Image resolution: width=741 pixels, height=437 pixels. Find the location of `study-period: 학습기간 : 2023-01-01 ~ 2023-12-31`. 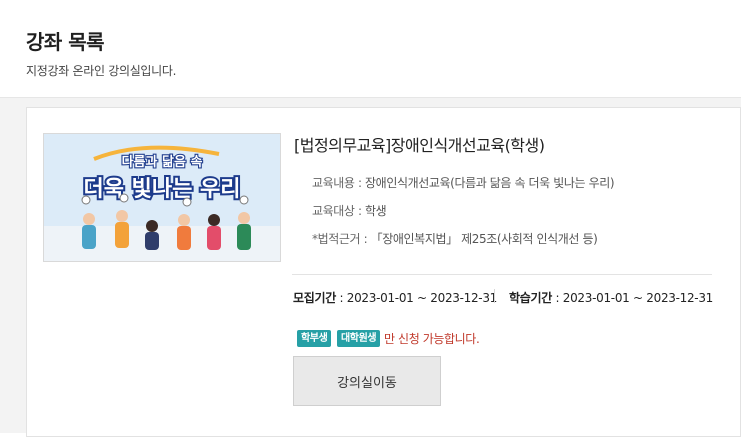

study-period: 학습기간 : 2023-01-01 ~ 2023-12-31 is located at coordinates (611, 298).